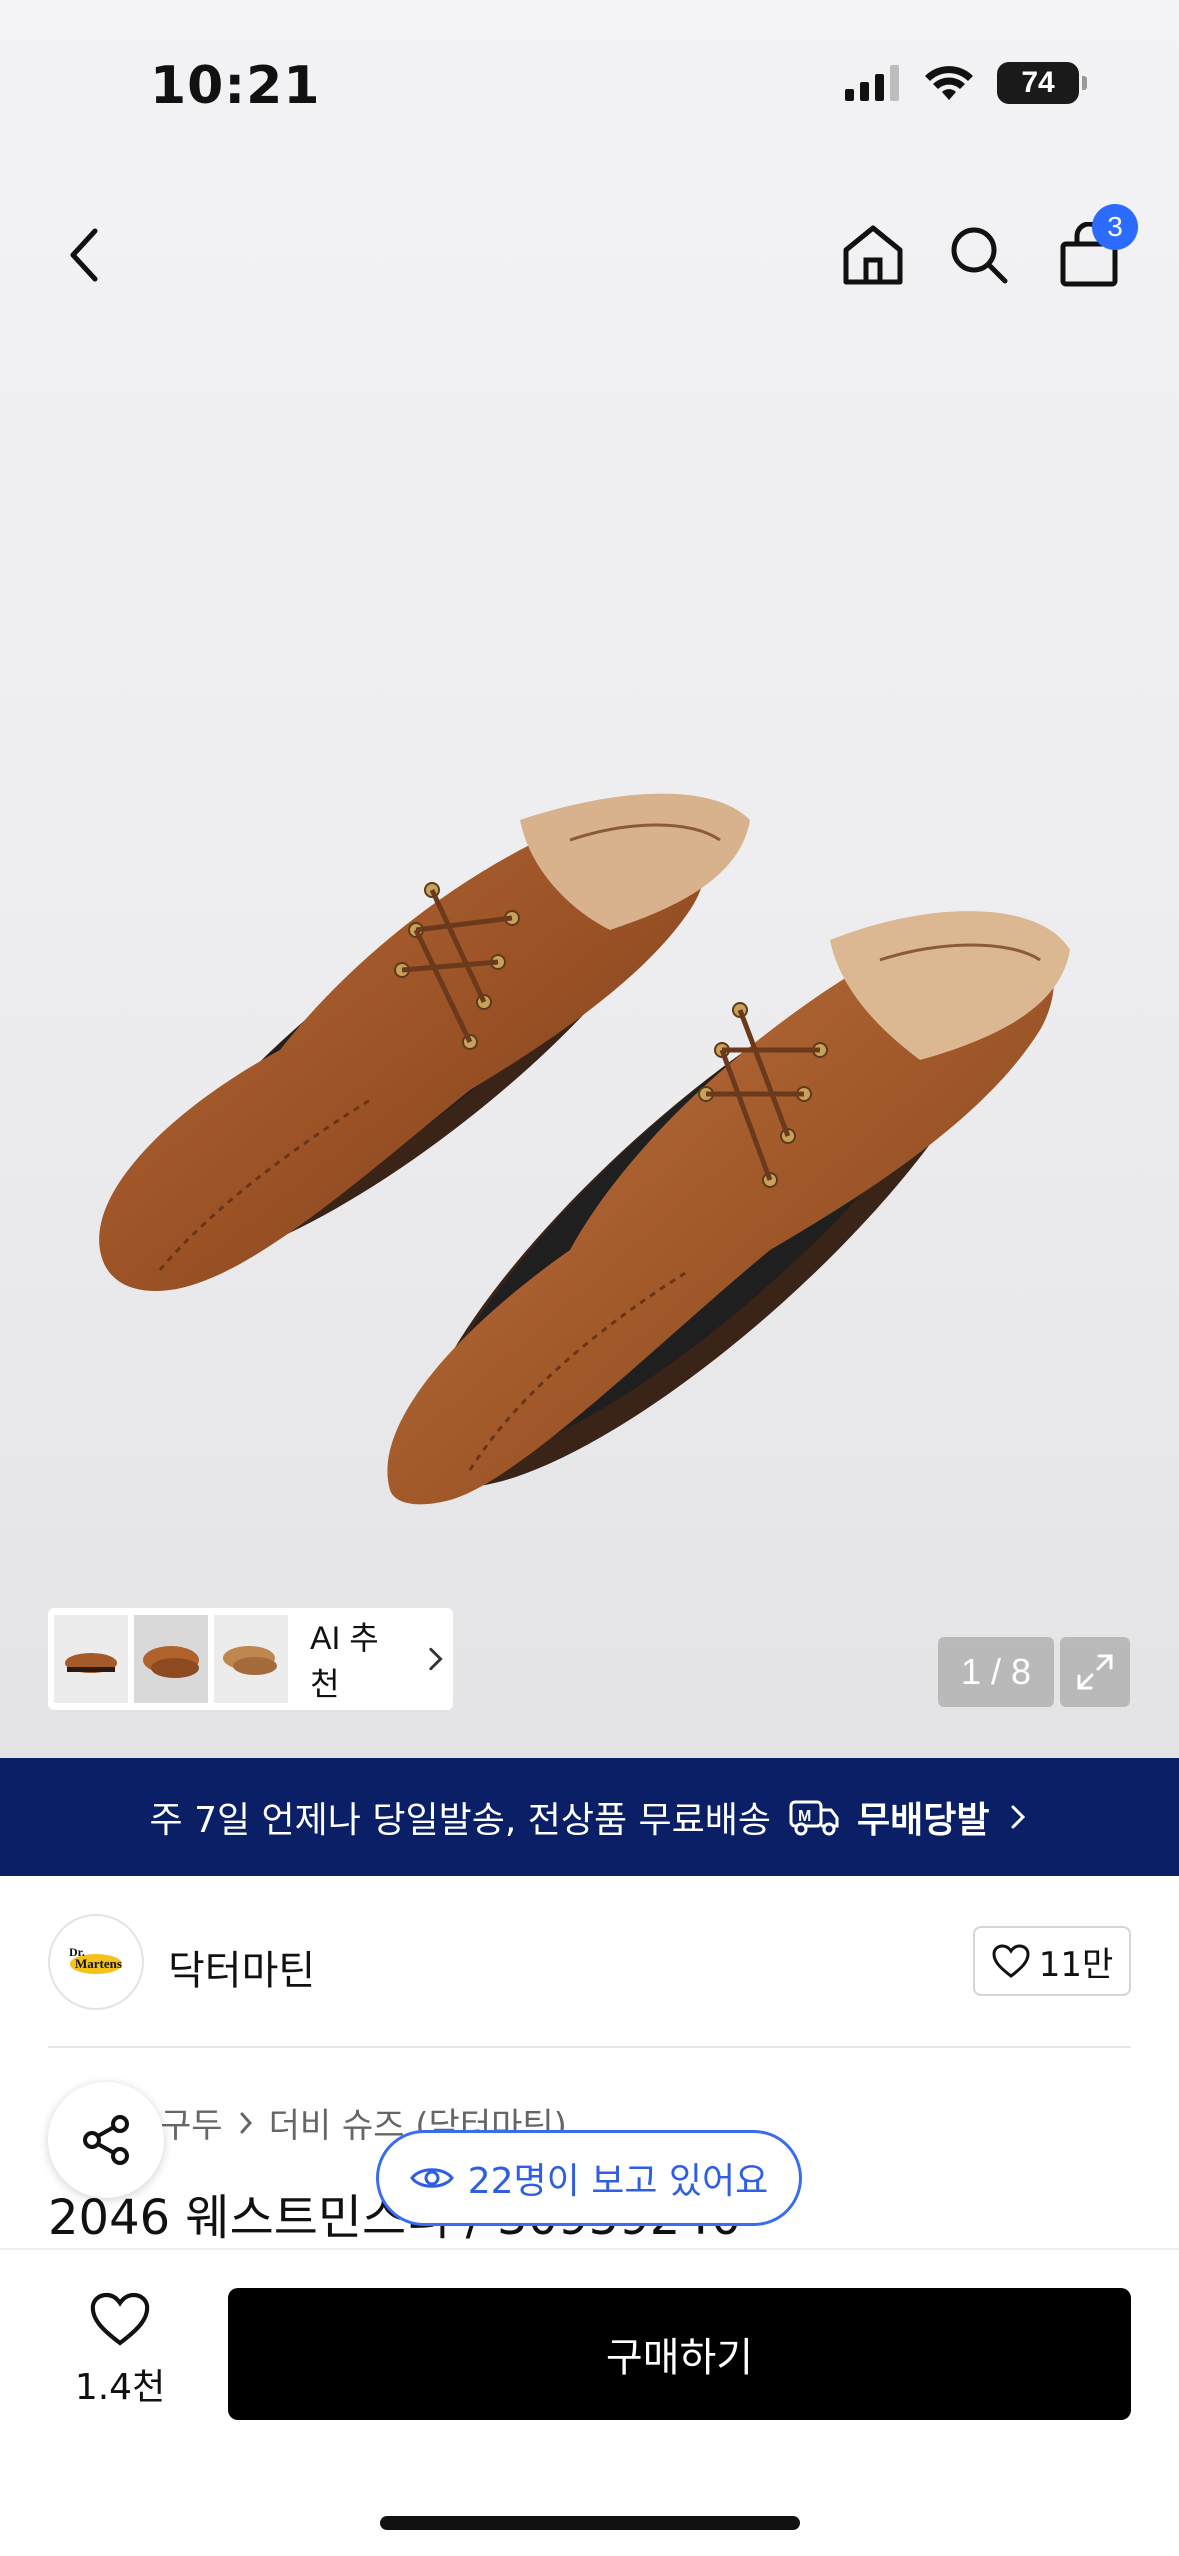 This screenshot has height=2556, width=1179. I want to click on ai-recommend-strip: AI 추천, so click(250, 1659).